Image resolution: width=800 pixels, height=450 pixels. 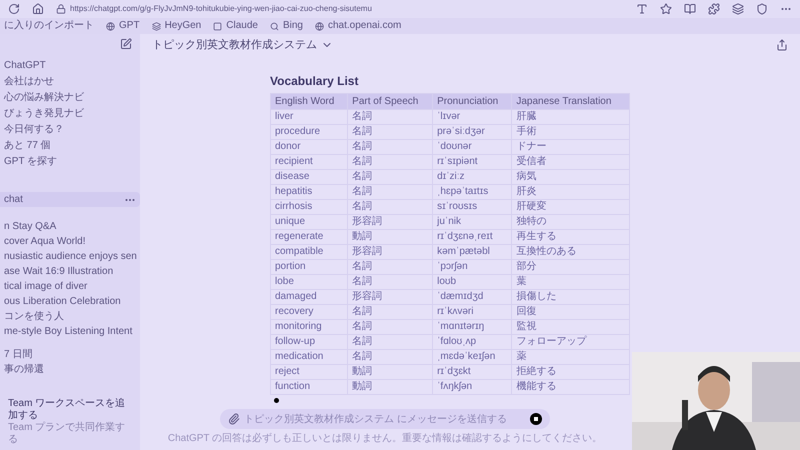 I want to click on star-icon, so click(x=666, y=9).